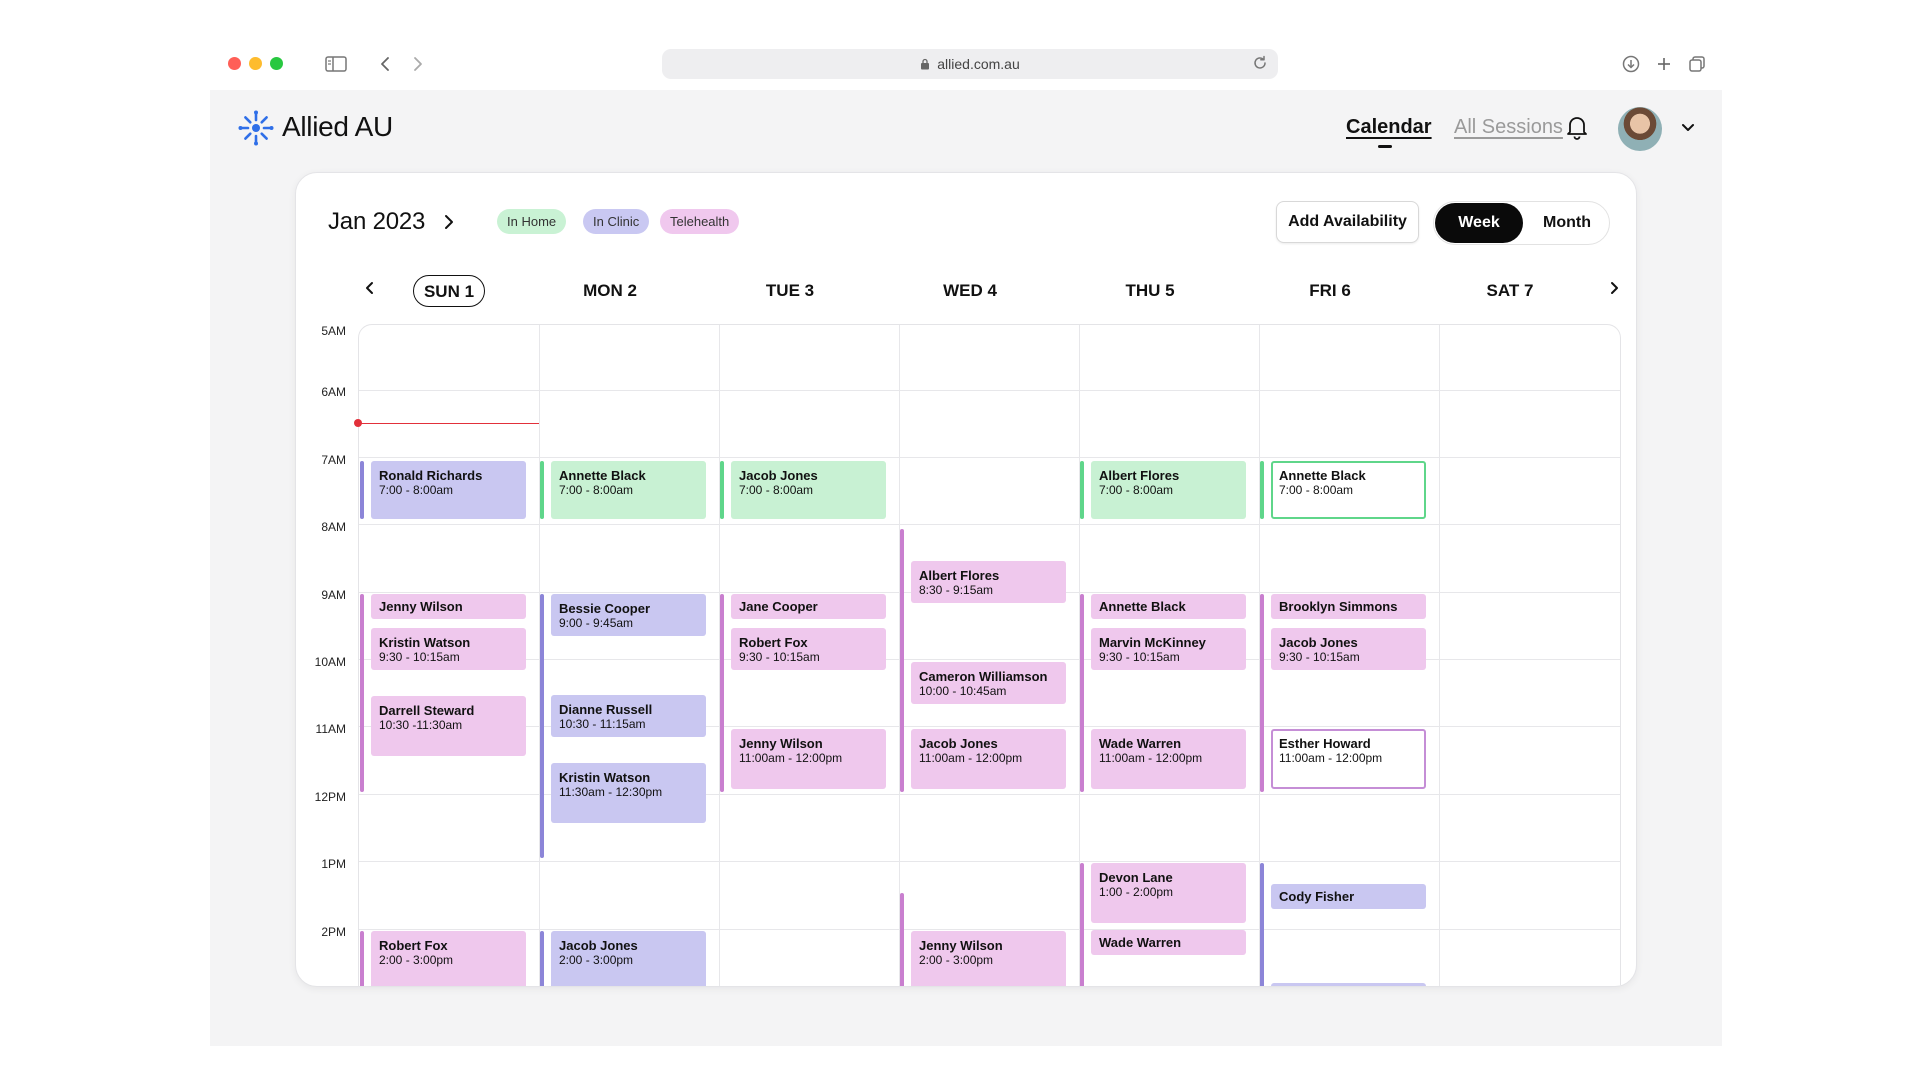  What do you see at coordinates (1150, 291) in the screenshot?
I see `day-header-thu: THU 5` at bounding box center [1150, 291].